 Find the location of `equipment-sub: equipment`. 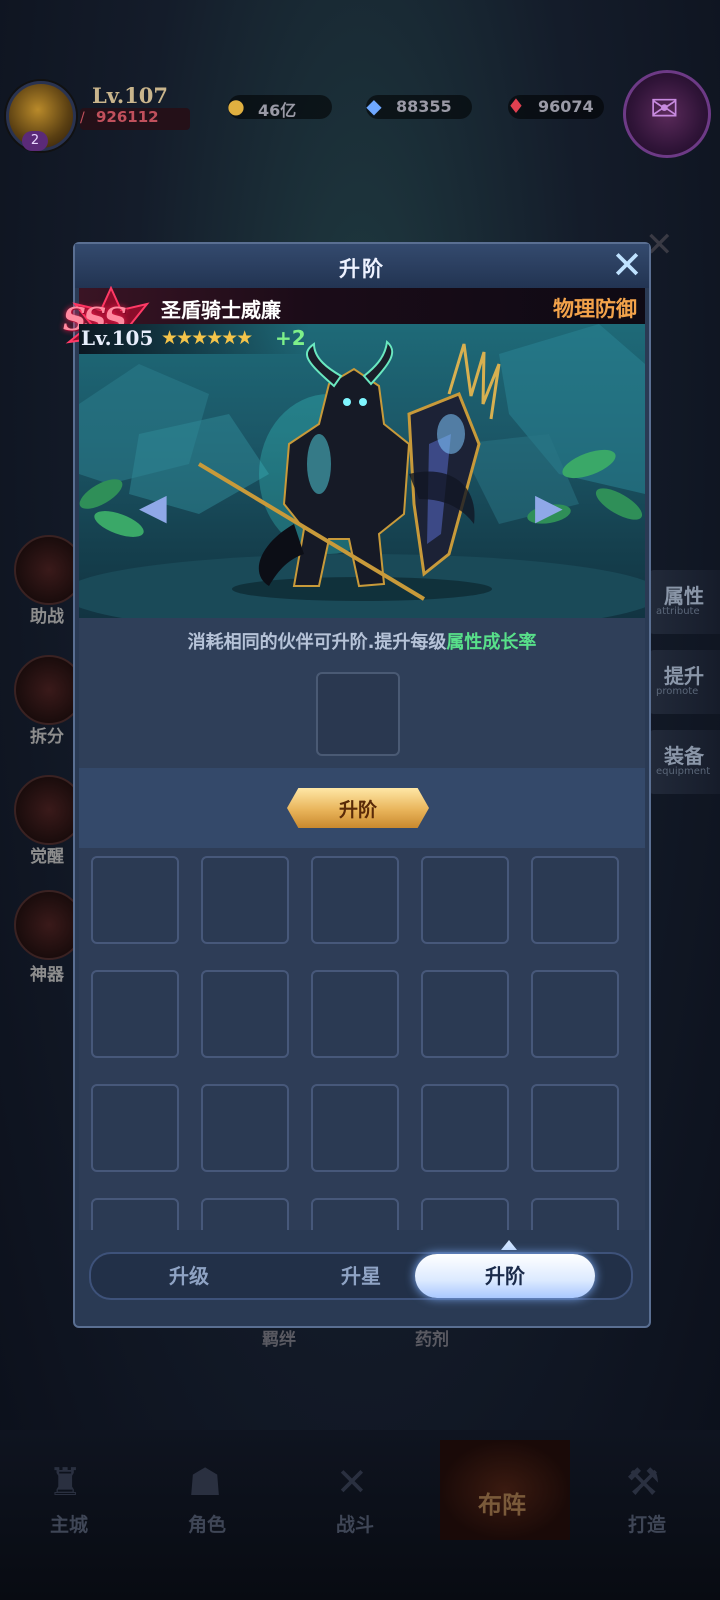

equipment-sub: equipment is located at coordinates (683, 771).